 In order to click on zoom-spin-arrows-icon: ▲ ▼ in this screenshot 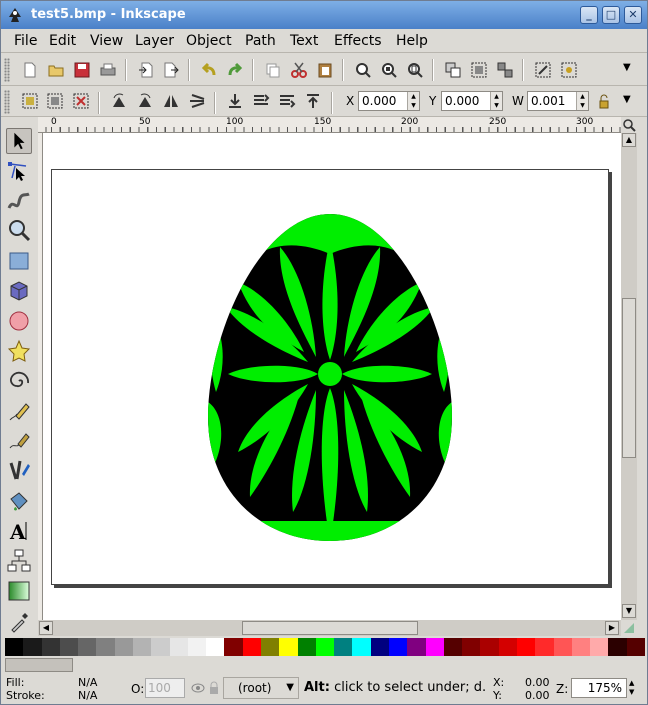, I will do `click(631, 688)`.